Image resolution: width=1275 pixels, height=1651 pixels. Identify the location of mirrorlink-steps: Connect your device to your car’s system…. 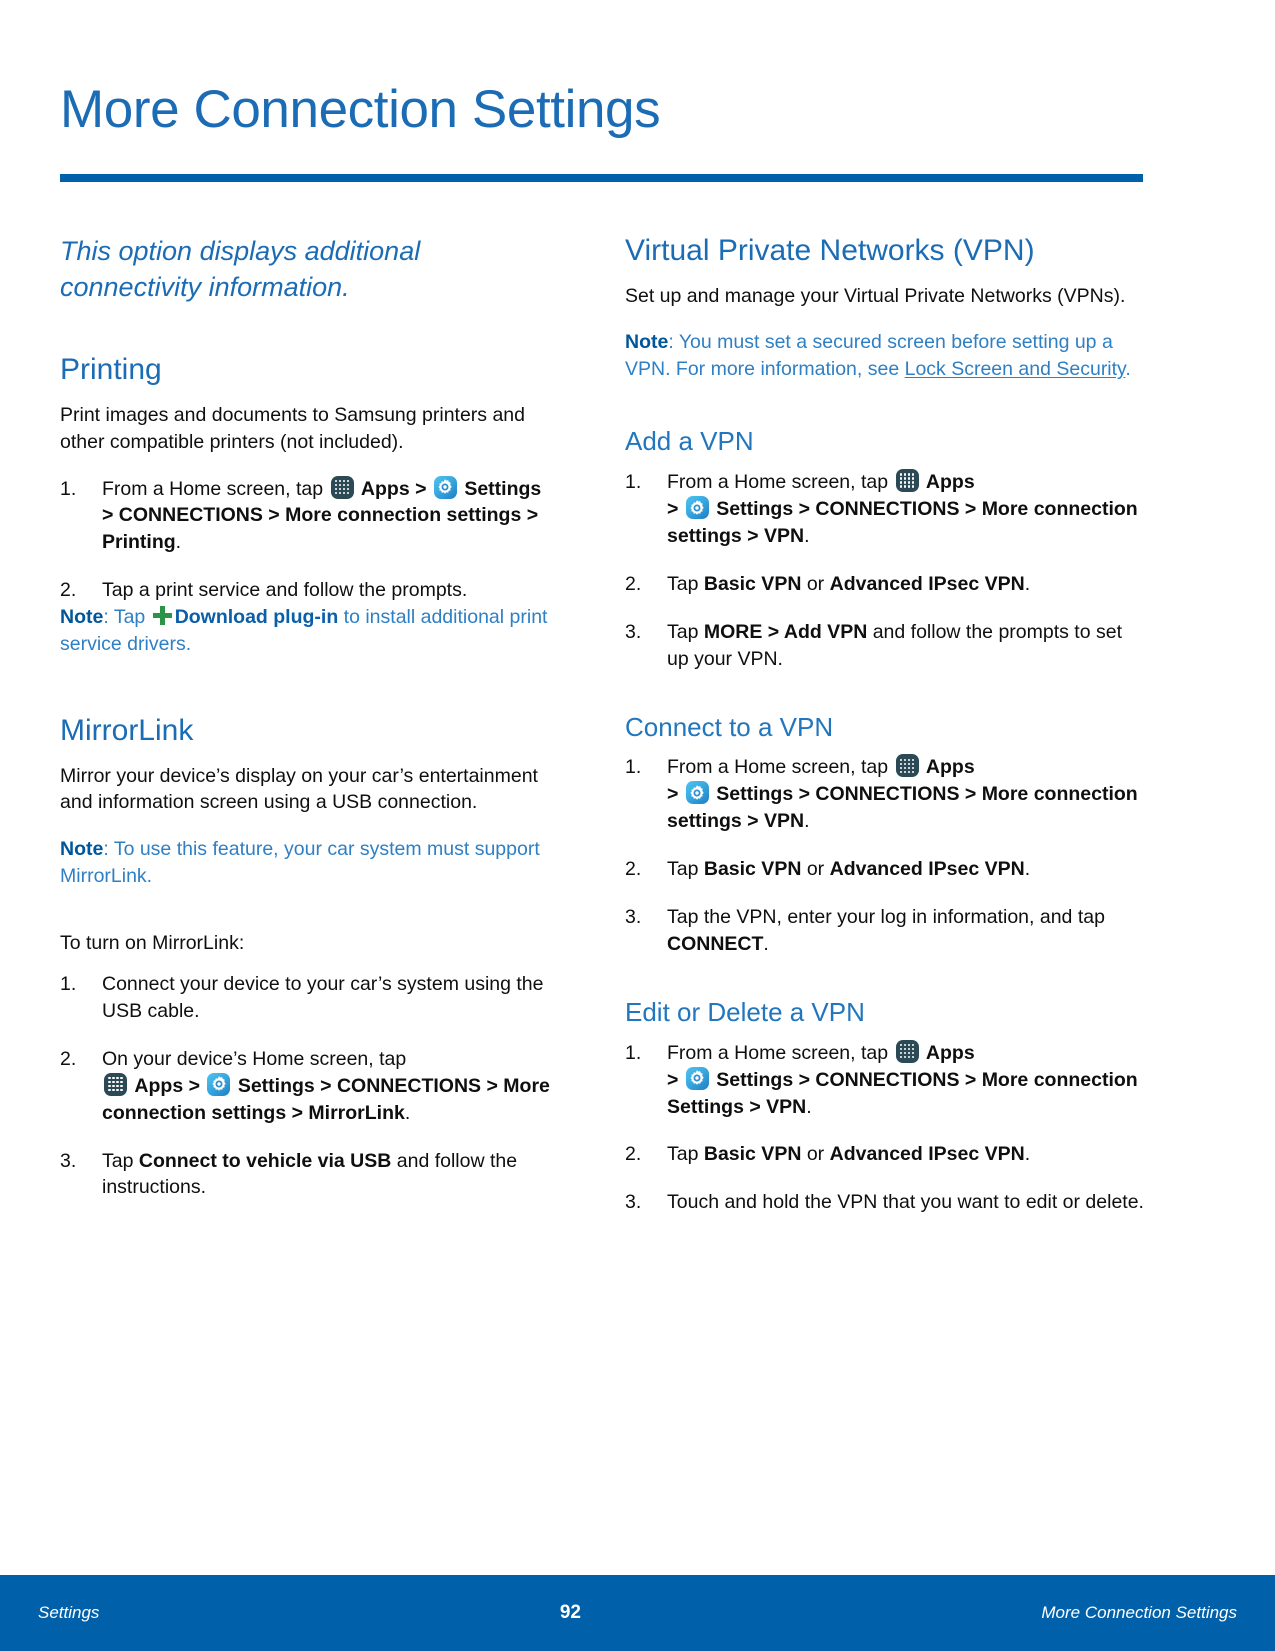
(308, 1086).